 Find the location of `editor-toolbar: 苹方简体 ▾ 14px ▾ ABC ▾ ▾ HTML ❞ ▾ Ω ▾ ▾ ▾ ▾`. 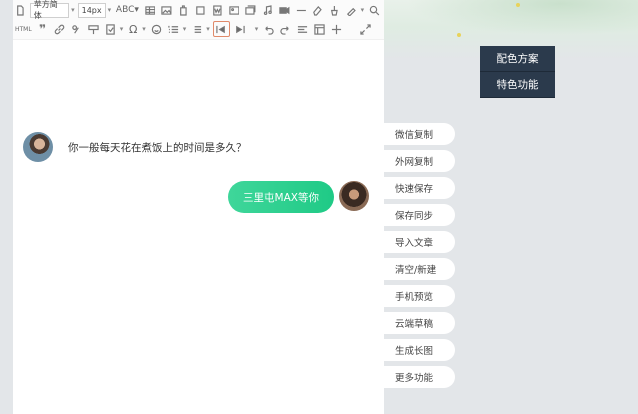

editor-toolbar: 苹方简体 ▾ 14px ▾ ABC ▾ ▾ HTML ❞ ▾ Ω ▾ ▾ ▾ ▾ is located at coordinates (198, 20).